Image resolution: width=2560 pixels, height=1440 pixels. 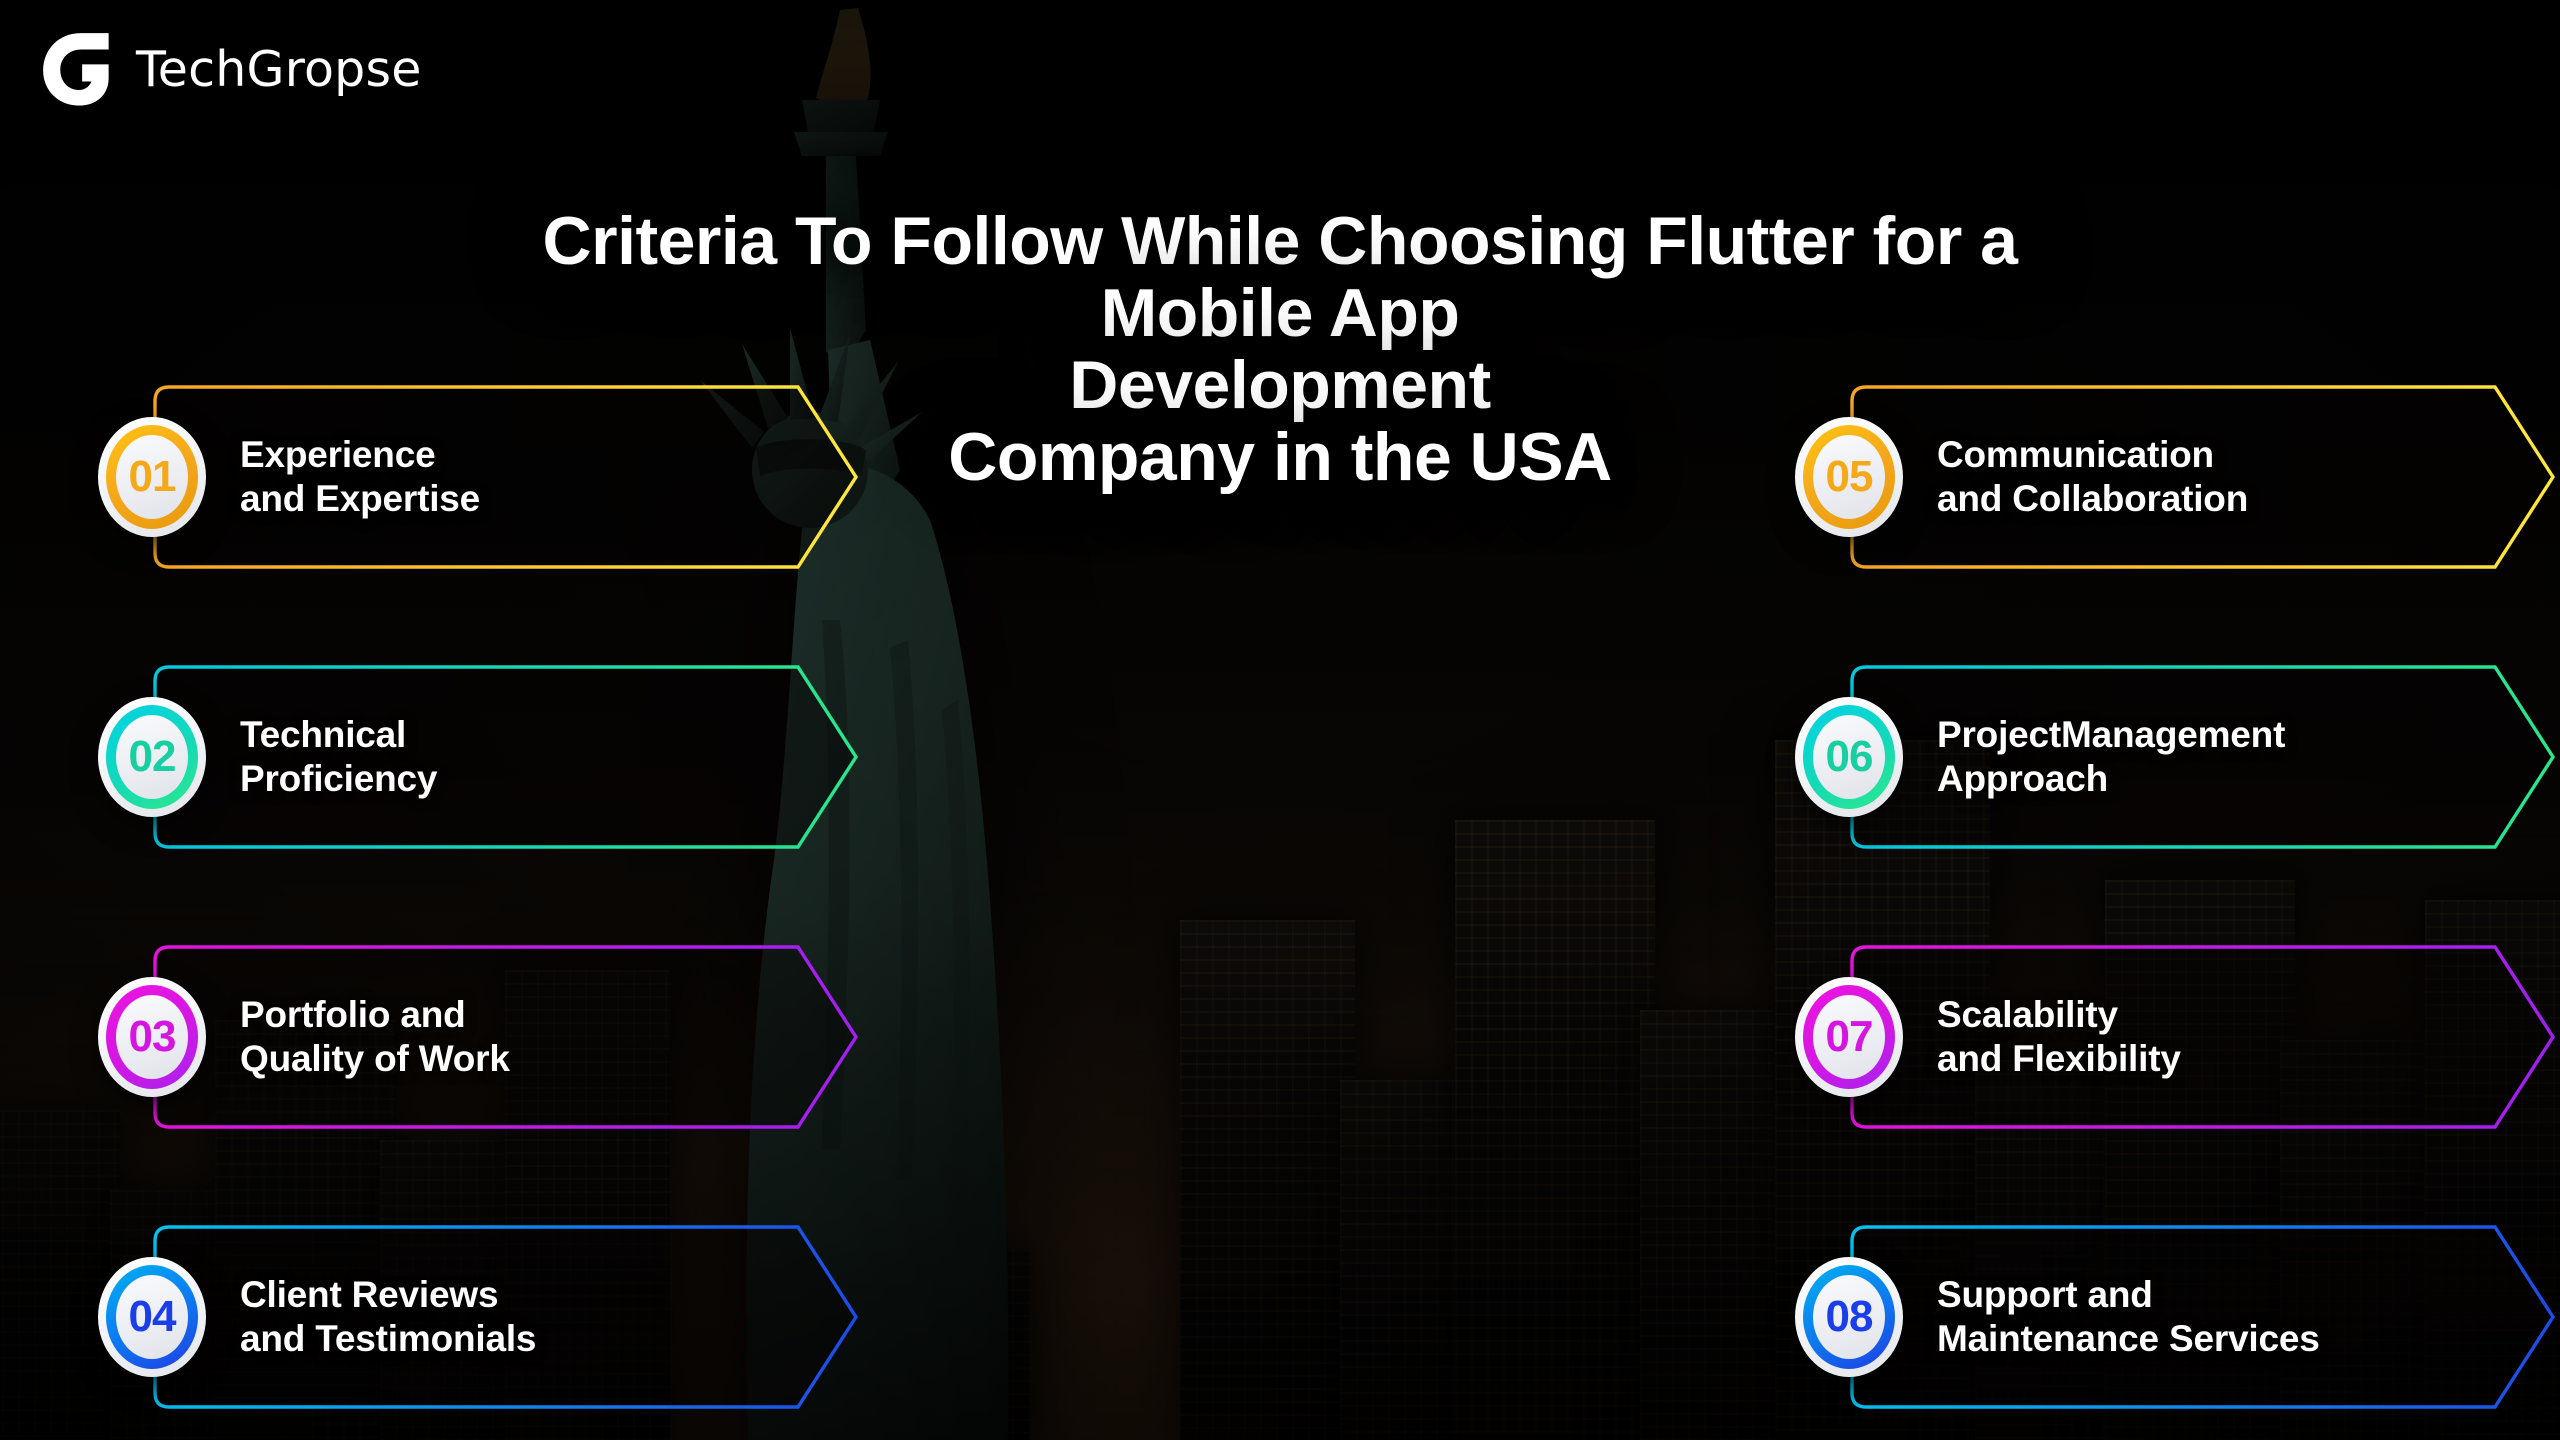 What do you see at coordinates (1280, 385) in the screenshot?
I see `title-line-3: Development` at bounding box center [1280, 385].